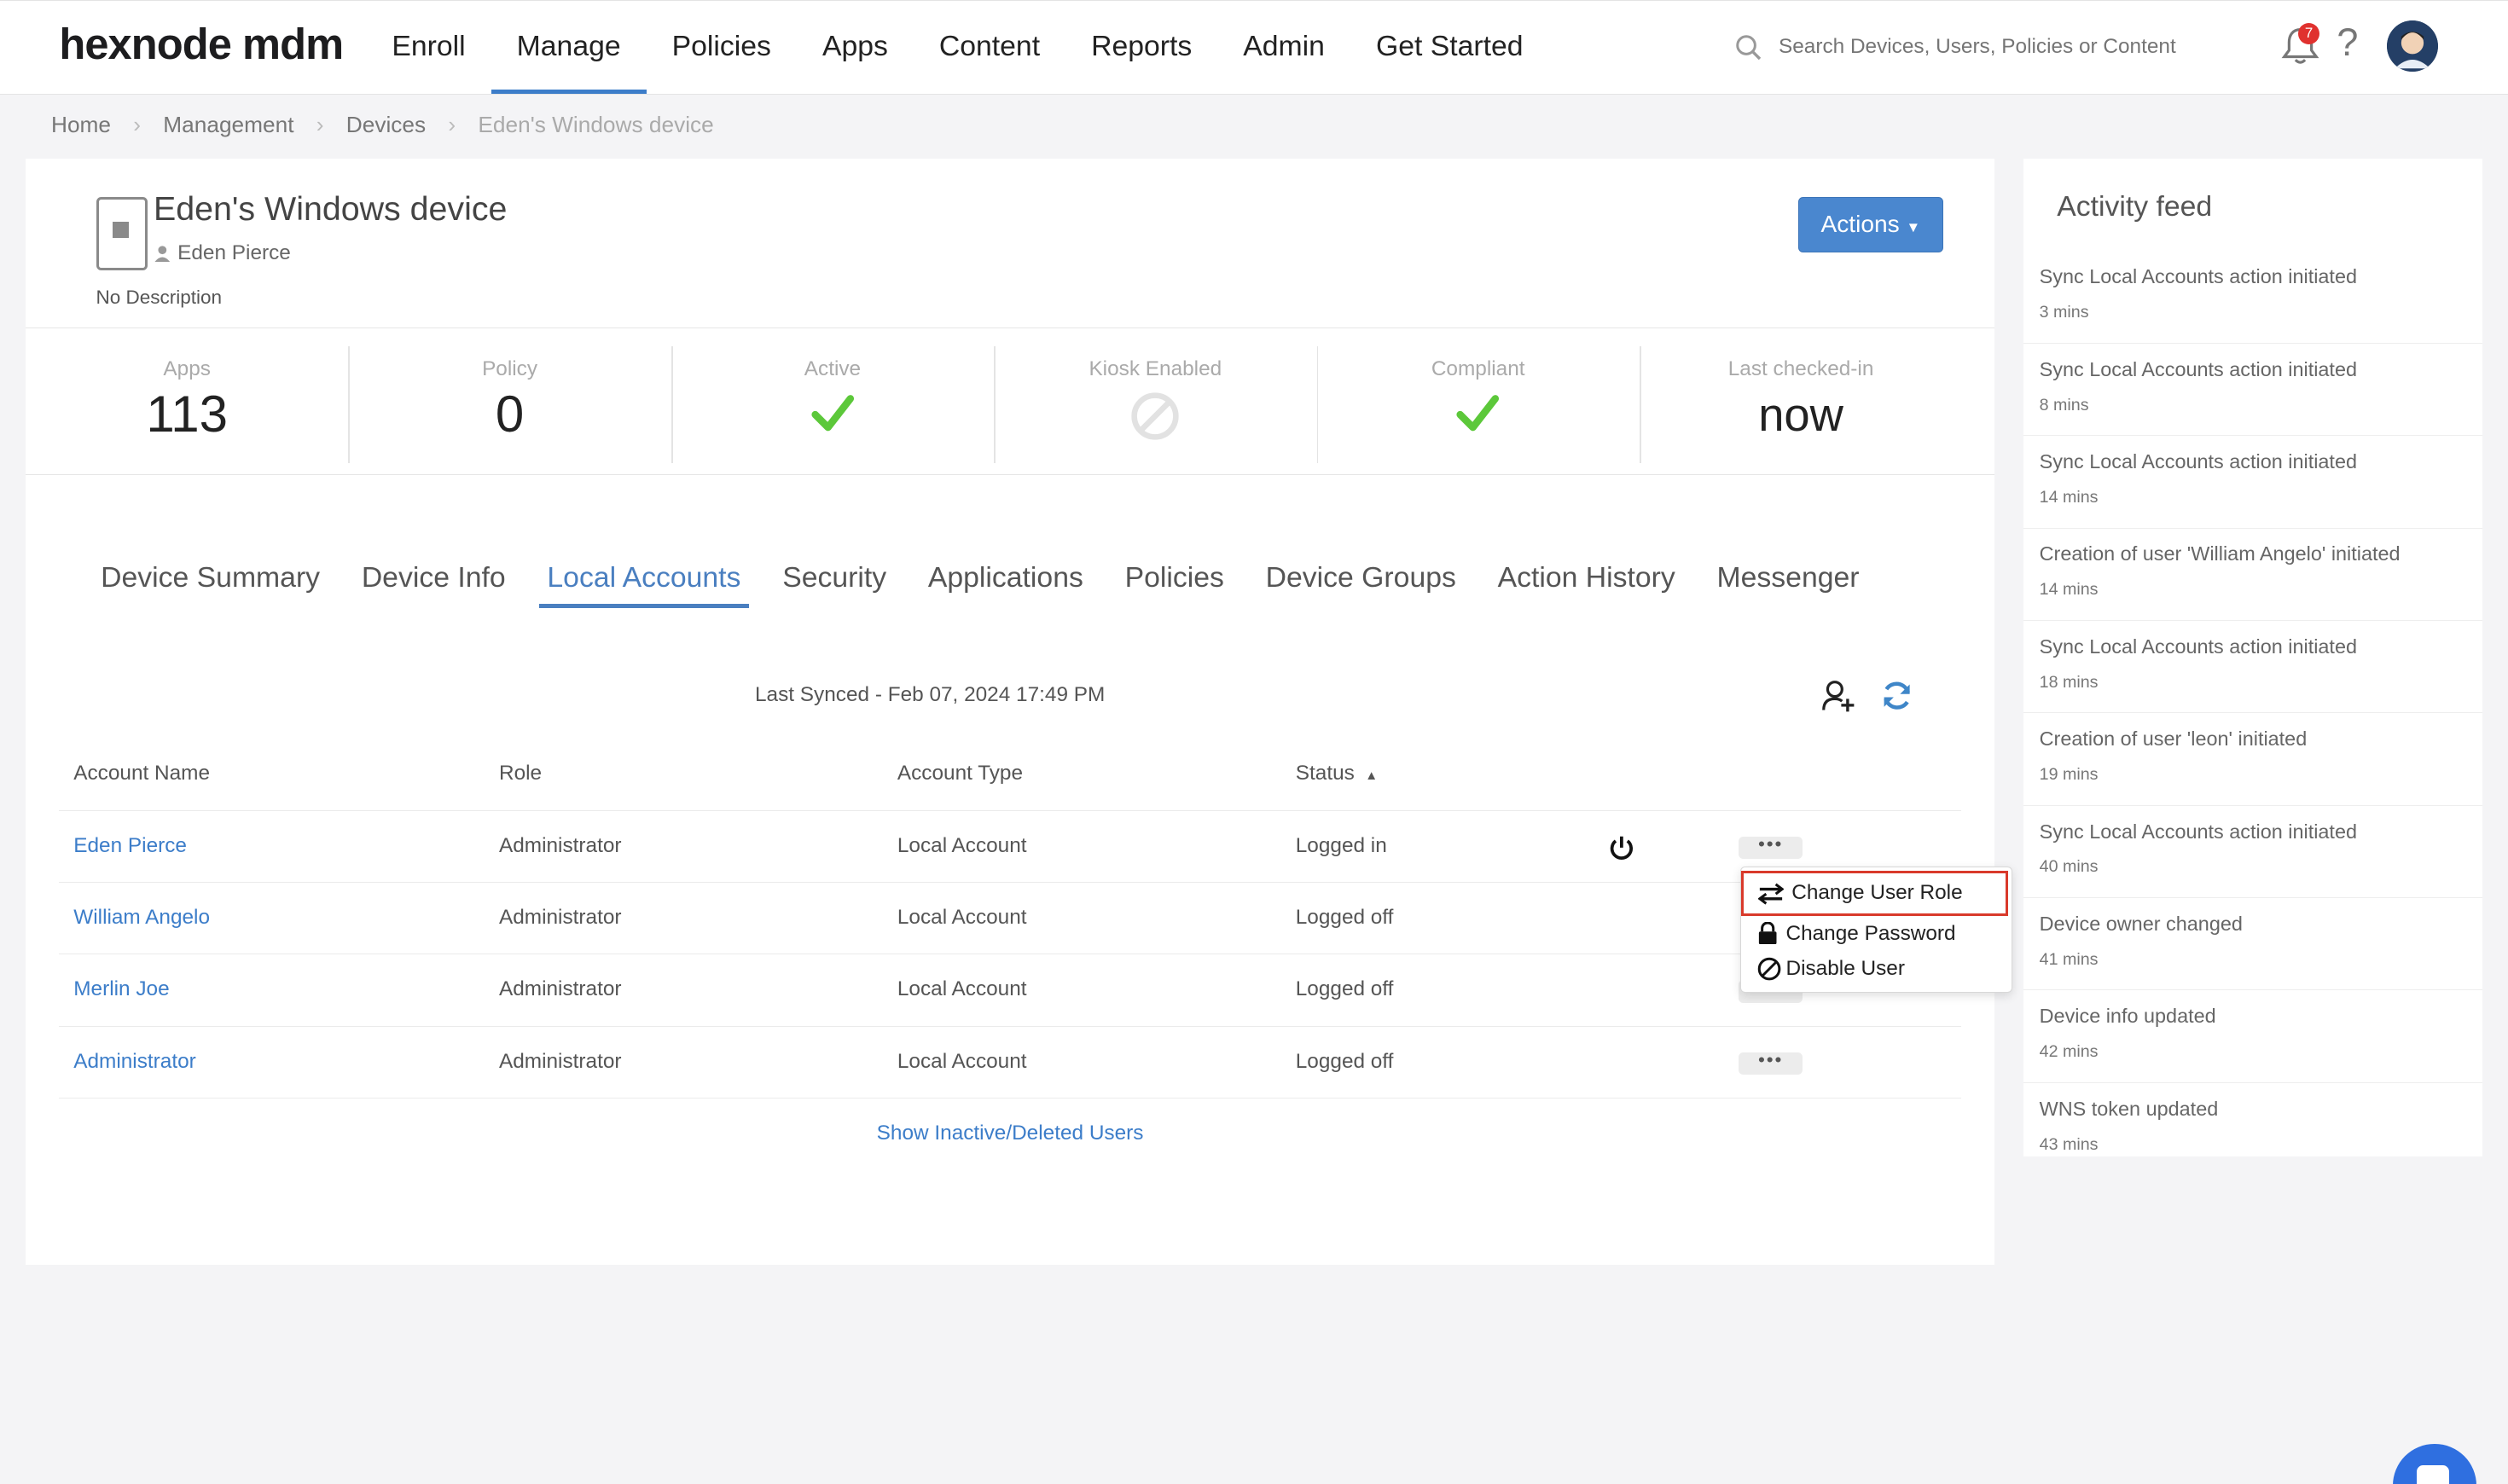  I want to click on breadcrumb-devices: Devices, so click(386, 125).